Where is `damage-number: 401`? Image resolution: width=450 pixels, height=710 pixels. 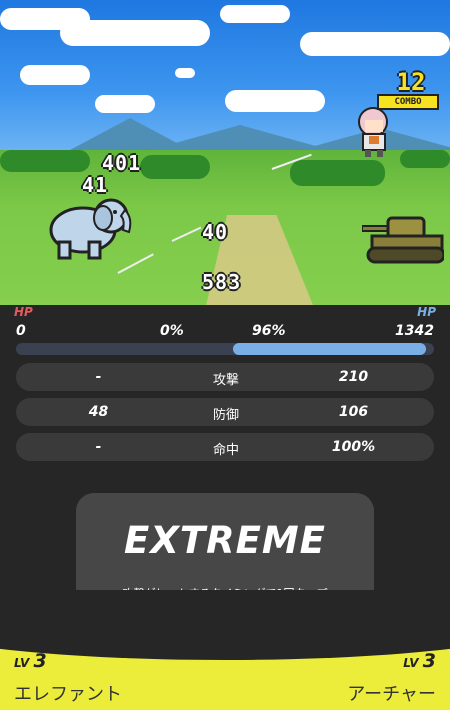 damage-number: 401 is located at coordinates (122, 163).